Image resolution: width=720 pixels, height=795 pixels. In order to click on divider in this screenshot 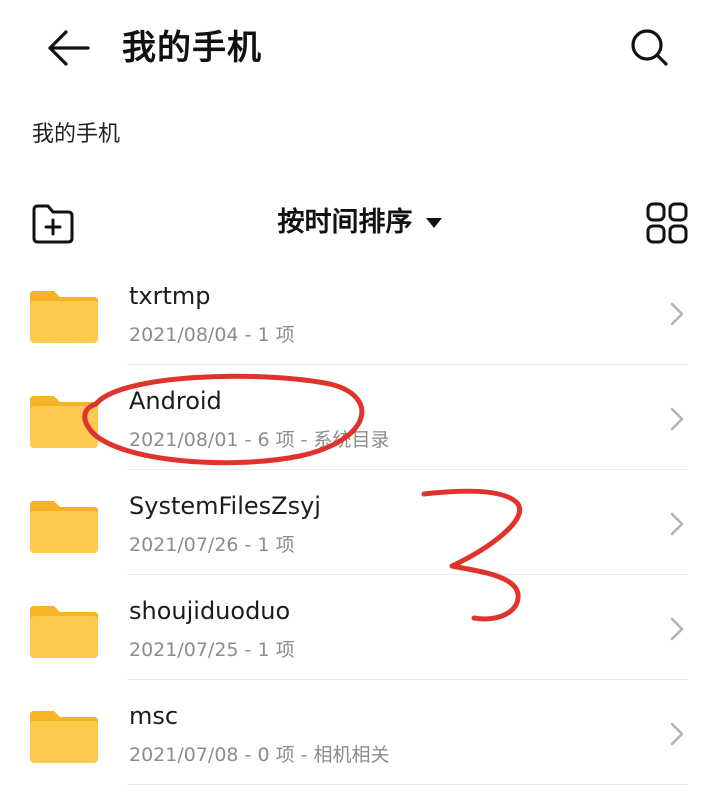, I will do `click(407, 784)`.